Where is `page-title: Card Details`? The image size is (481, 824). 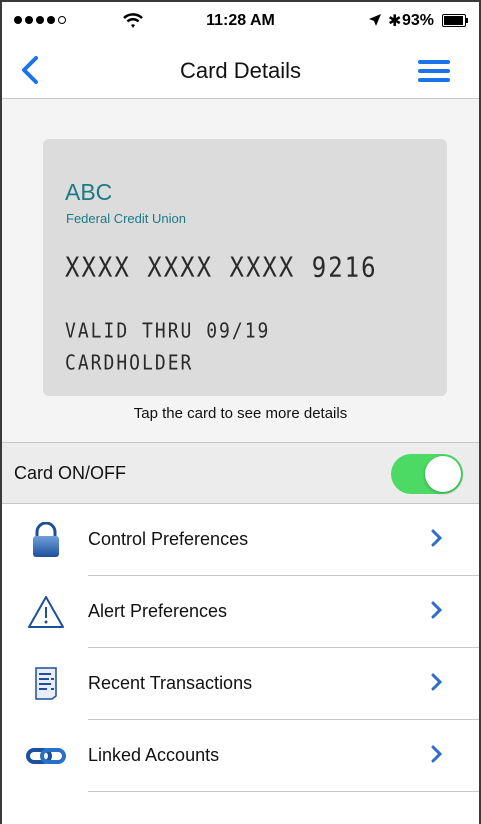 page-title: Card Details is located at coordinates (240, 70).